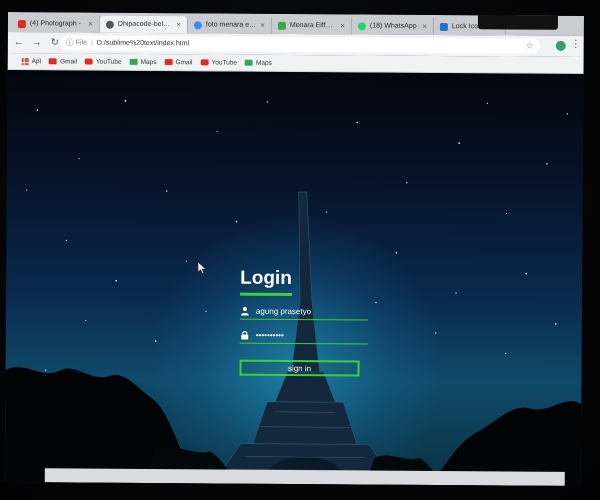 Image resolution: width=600 pixels, height=500 pixels. Describe the element at coordinates (109, 24) in the screenshot. I see `globe-icon` at that location.